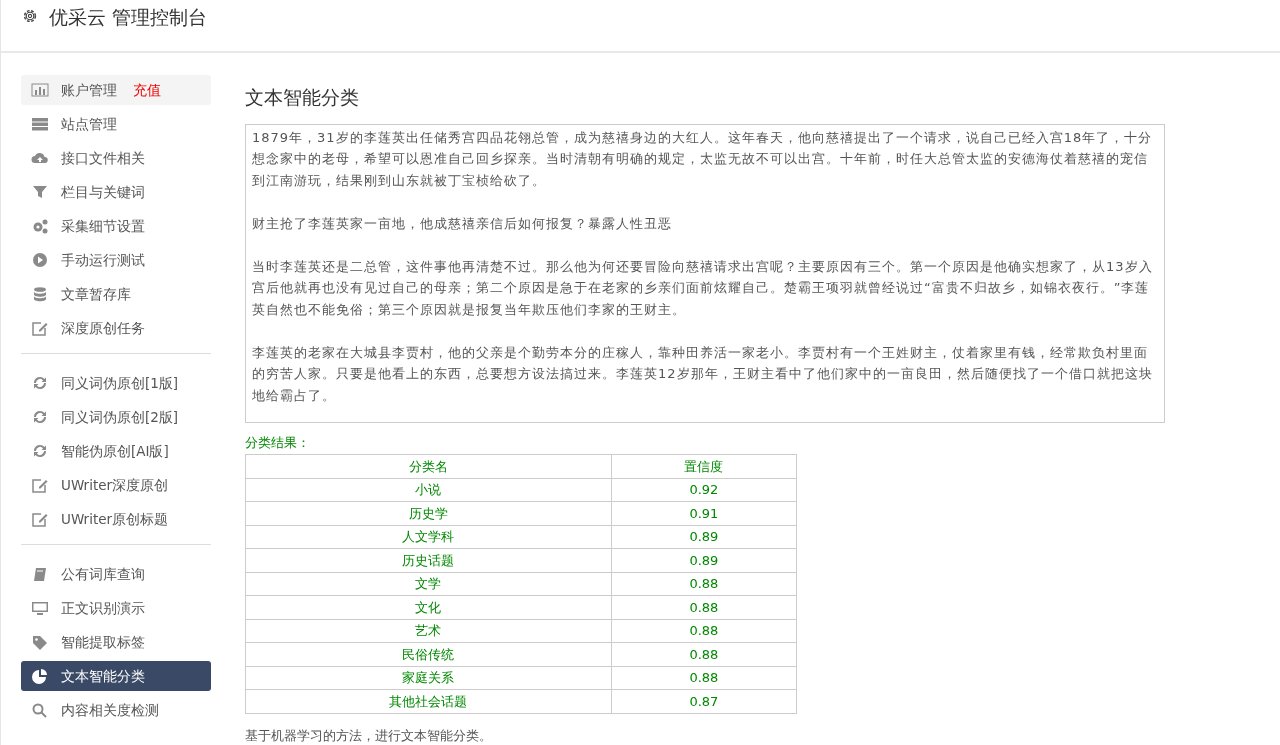 The image size is (1280, 745). What do you see at coordinates (116, 485) in the screenshot?
I see `sidebar-item: UWriter深度原创` at bounding box center [116, 485].